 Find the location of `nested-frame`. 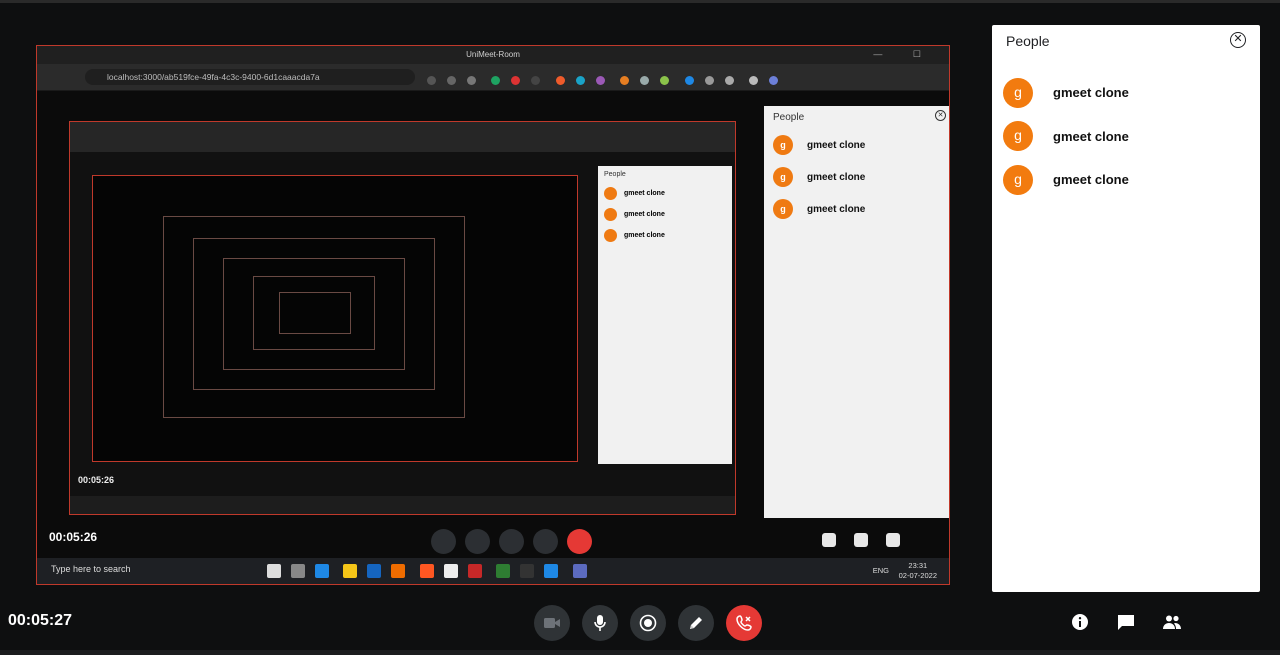

nested-frame is located at coordinates (315, 313).